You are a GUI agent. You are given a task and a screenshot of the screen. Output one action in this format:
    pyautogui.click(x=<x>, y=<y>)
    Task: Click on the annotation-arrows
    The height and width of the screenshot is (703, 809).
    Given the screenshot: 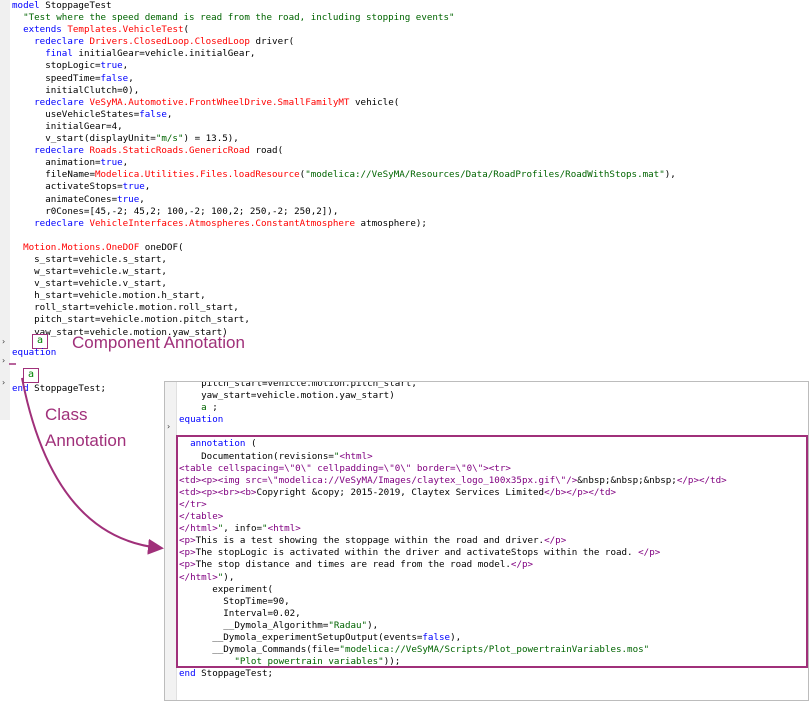 What is the action you would take?
    pyautogui.click(x=86, y=459)
    